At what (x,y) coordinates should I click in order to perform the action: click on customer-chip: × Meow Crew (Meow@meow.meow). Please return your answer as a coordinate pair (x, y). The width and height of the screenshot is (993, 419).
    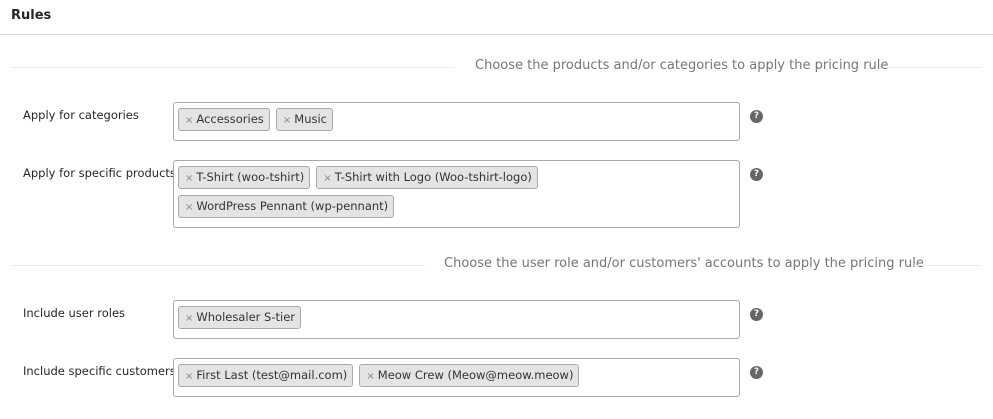
    Looking at the image, I should click on (469, 375).